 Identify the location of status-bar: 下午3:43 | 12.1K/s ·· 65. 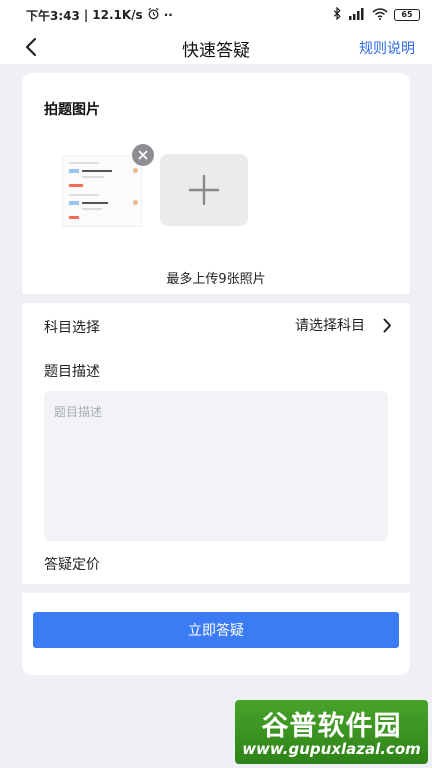
(216, 15).